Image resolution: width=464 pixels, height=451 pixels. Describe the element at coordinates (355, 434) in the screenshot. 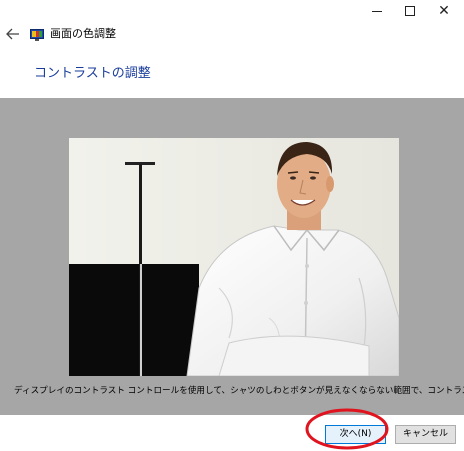

I see `next-button: 次へ(N)` at that location.